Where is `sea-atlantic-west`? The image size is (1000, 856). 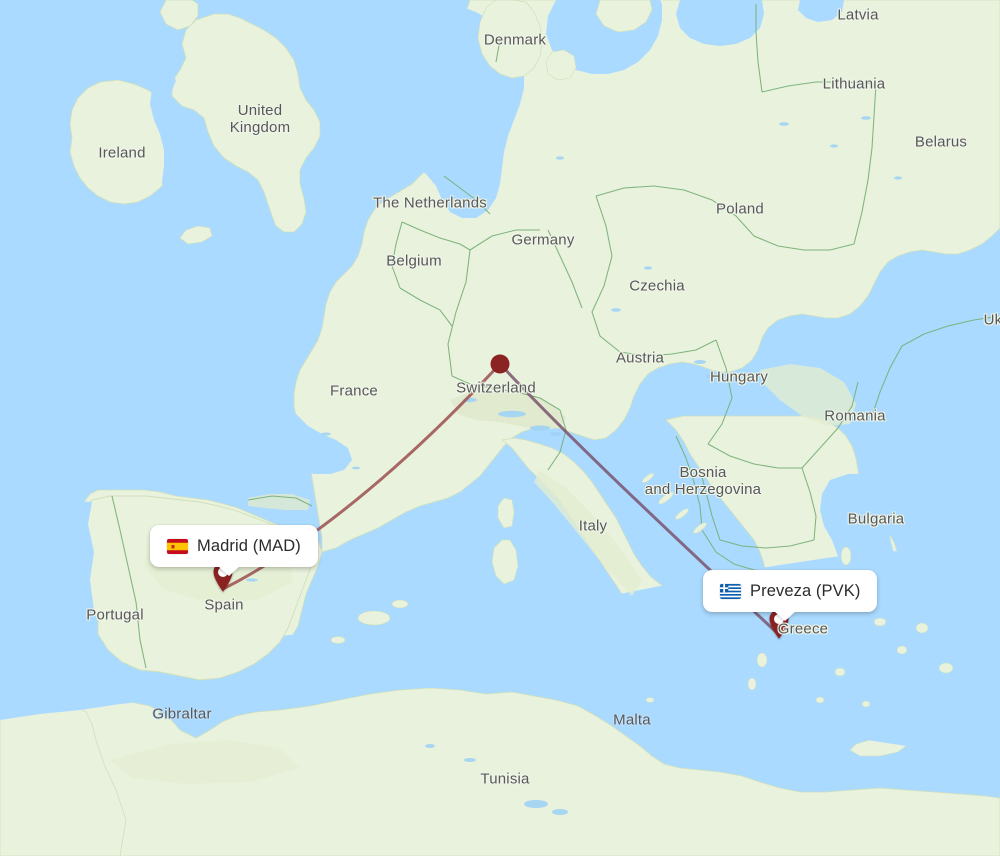 sea-atlantic-west is located at coordinates (31, 430).